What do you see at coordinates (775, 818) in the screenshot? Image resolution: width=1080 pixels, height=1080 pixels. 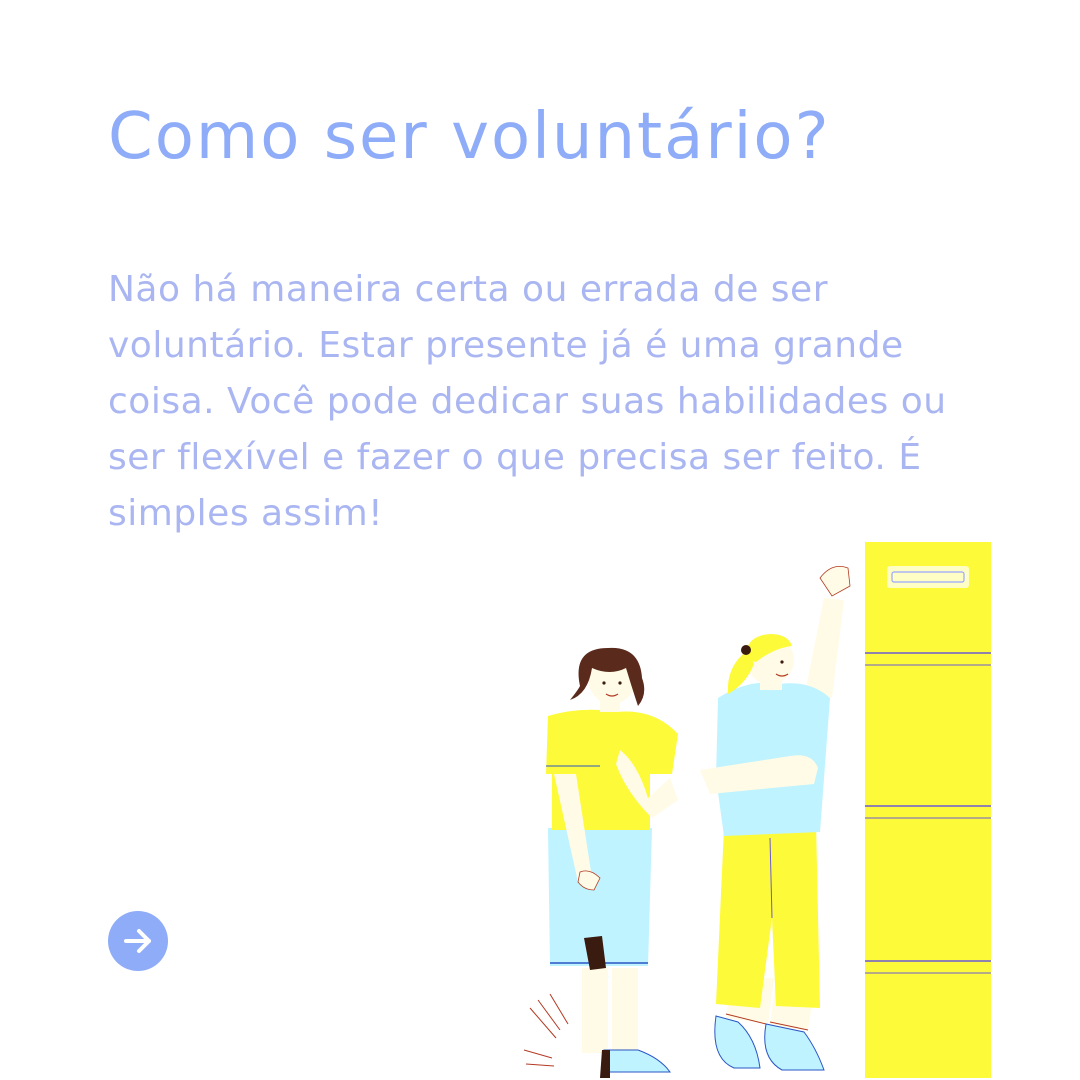 I see `ponytail-woman-figure` at bounding box center [775, 818].